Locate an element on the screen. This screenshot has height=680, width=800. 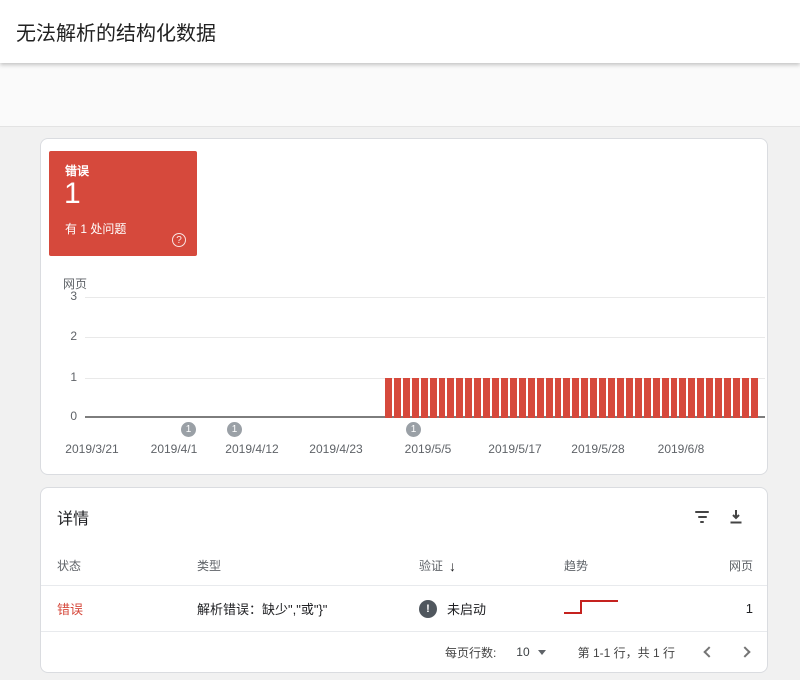
x-tick-label: 2019/3/21 is located at coordinates (92, 449).